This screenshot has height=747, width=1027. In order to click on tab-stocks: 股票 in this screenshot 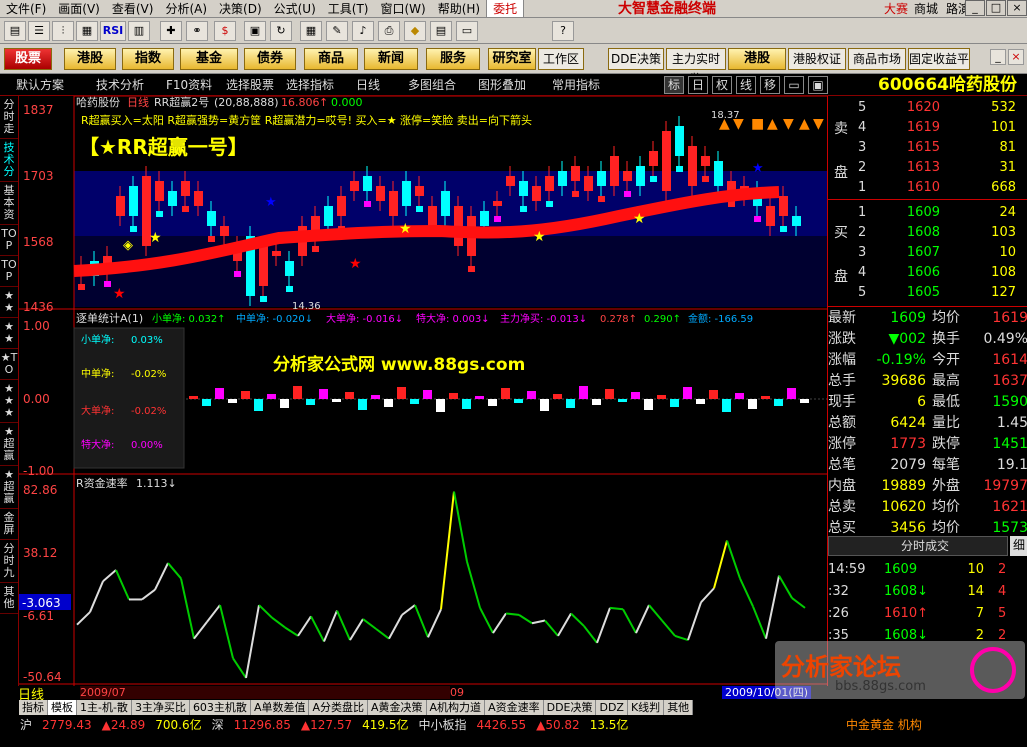, I will do `click(28, 59)`.